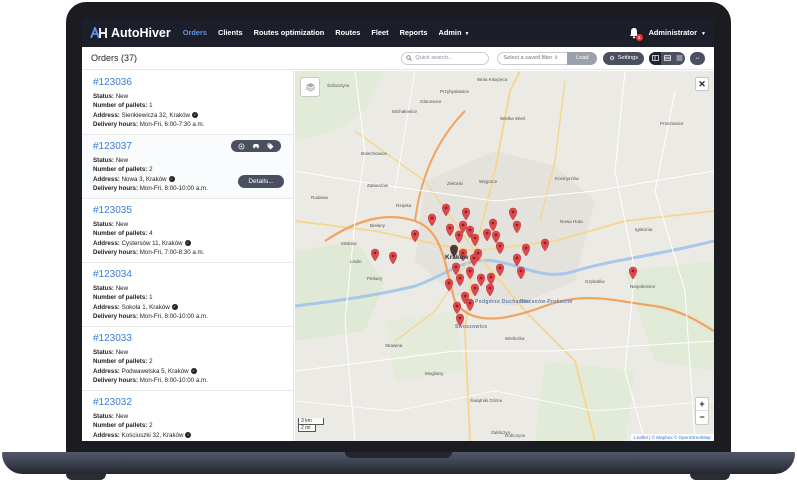  What do you see at coordinates (289, 32) in the screenshot?
I see `nav-routes-optimization: Routes optimization` at bounding box center [289, 32].